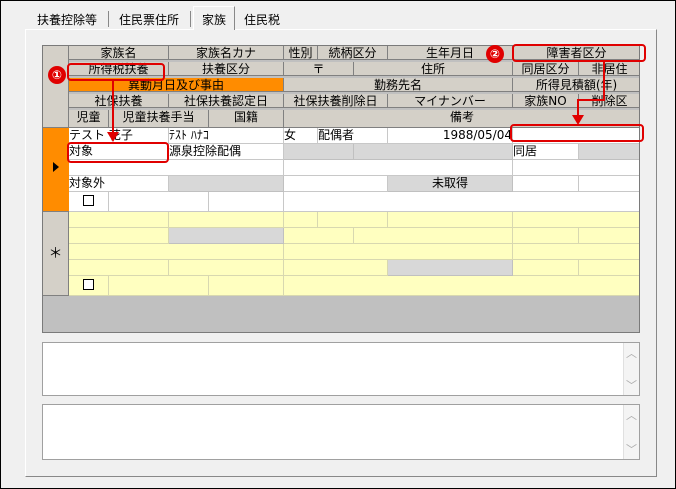  I want to click on current-row-selector, so click(56, 170).